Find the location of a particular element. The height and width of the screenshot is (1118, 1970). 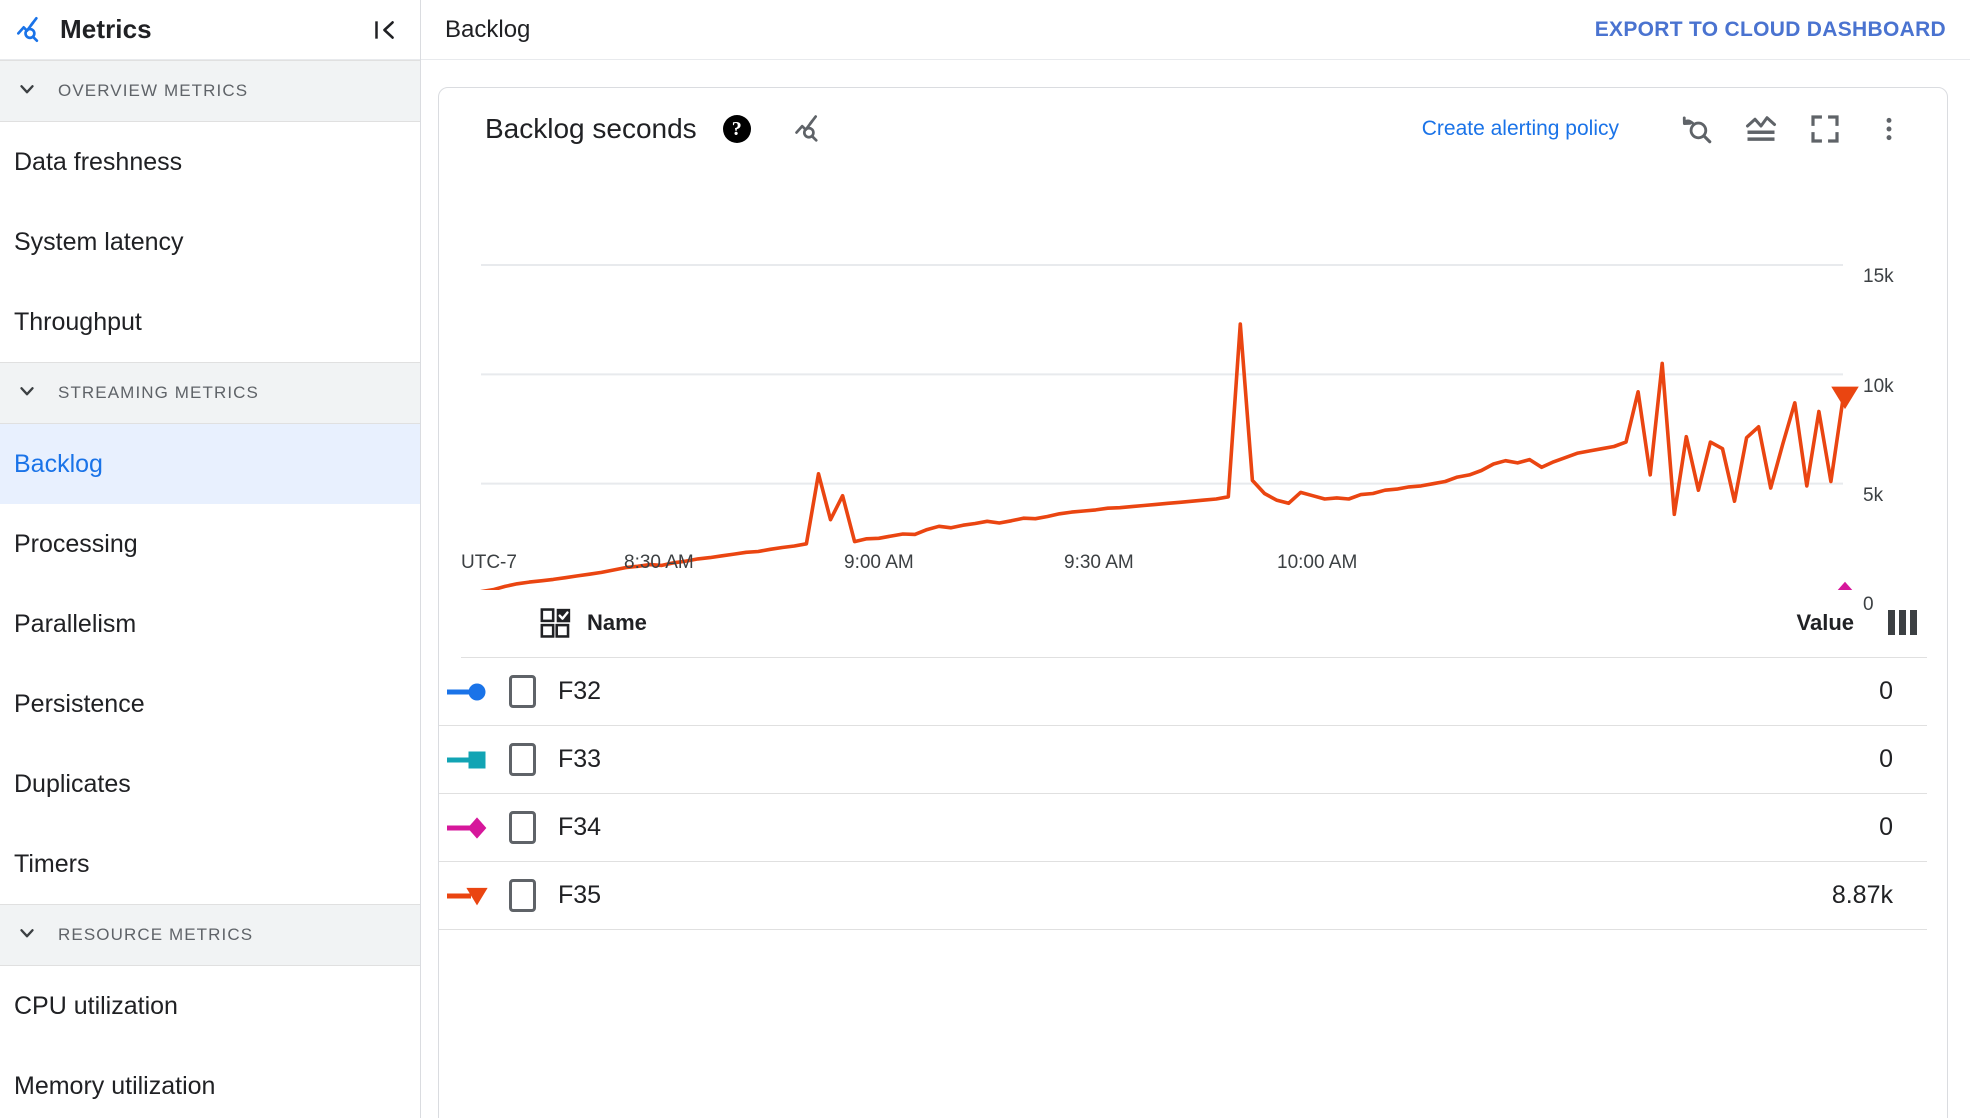

sidebar-item-cpu-utilization: CPU utilization is located at coordinates (210, 1006).